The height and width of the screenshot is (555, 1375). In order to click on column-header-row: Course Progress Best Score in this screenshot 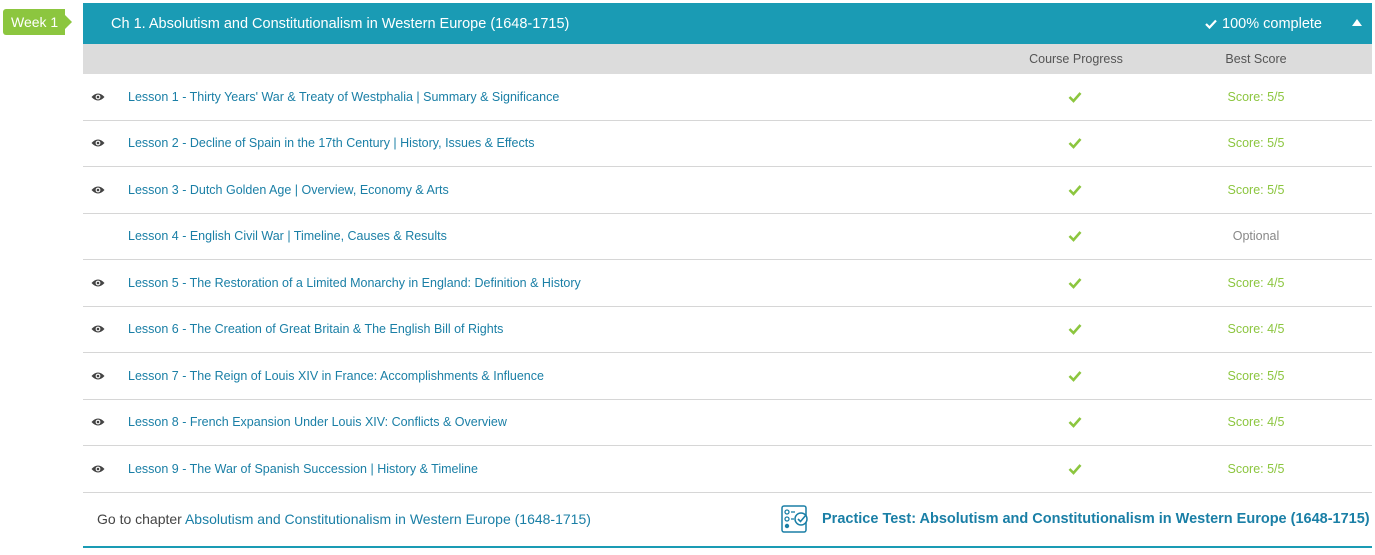, I will do `click(727, 59)`.